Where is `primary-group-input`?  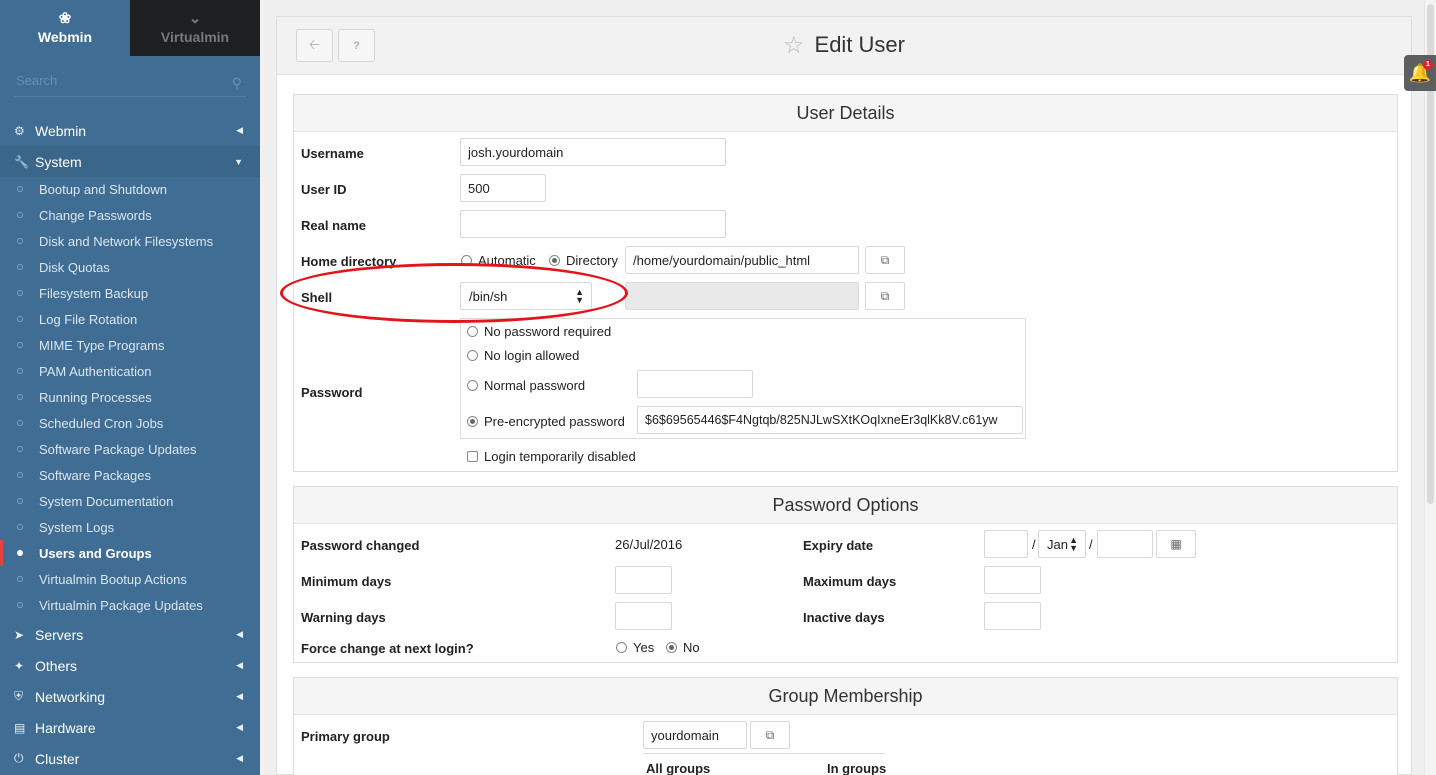 primary-group-input is located at coordinates (695, 735).